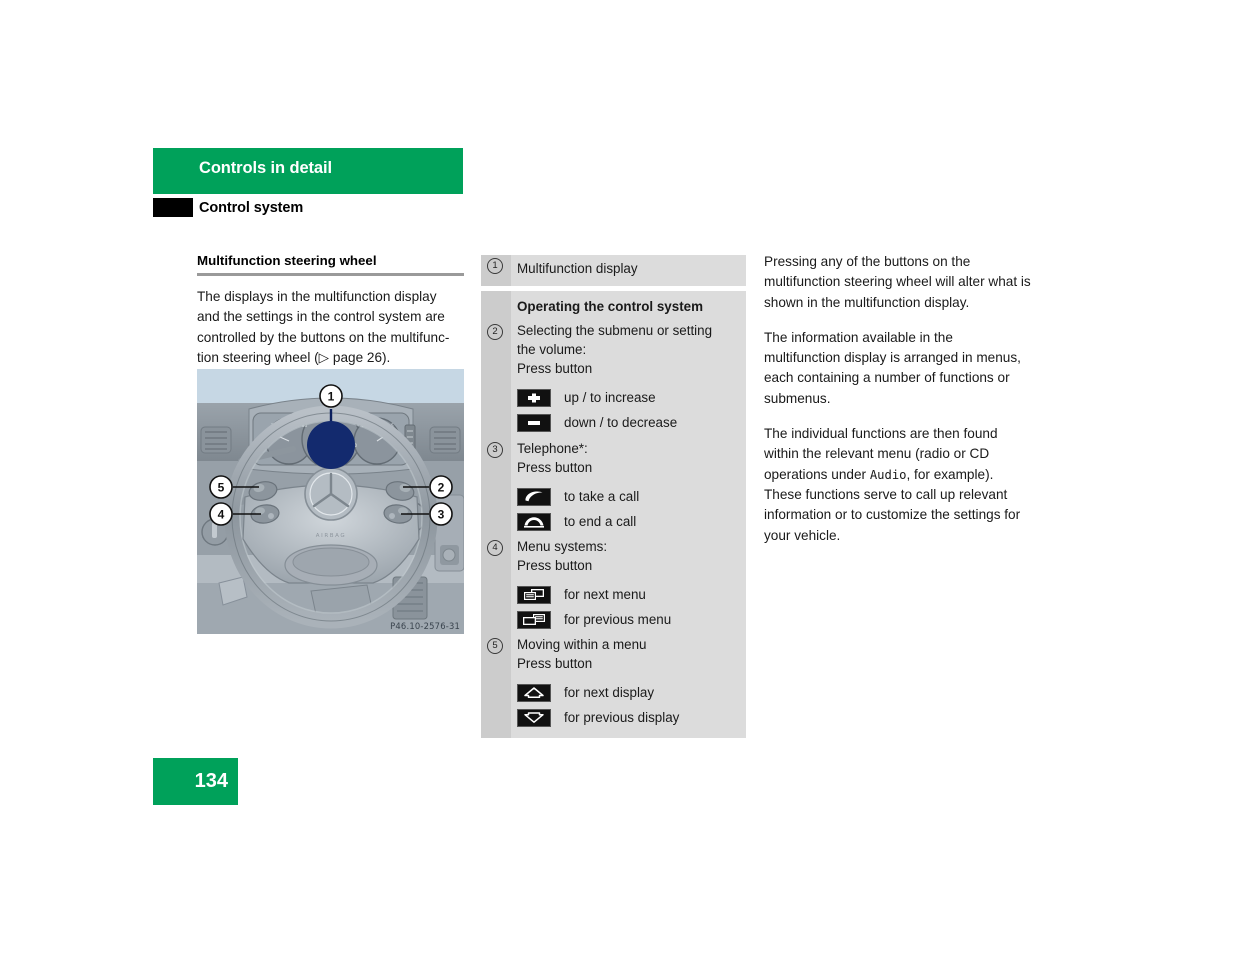 The image size is (1235, 954). Describe the element at coordinates (621, 422) in the screenshot. I see `button-label-volume-down: down / to decrease` at that location.